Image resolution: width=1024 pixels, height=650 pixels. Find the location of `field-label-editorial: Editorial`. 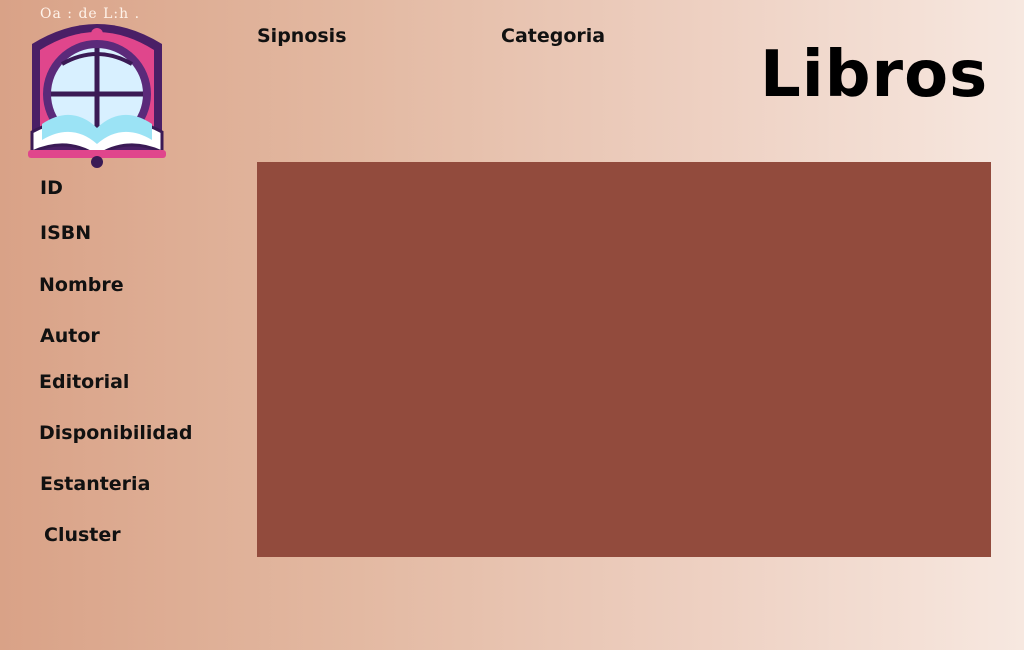

field-label-editorial: Editorial is located at coordinates (84, 382).